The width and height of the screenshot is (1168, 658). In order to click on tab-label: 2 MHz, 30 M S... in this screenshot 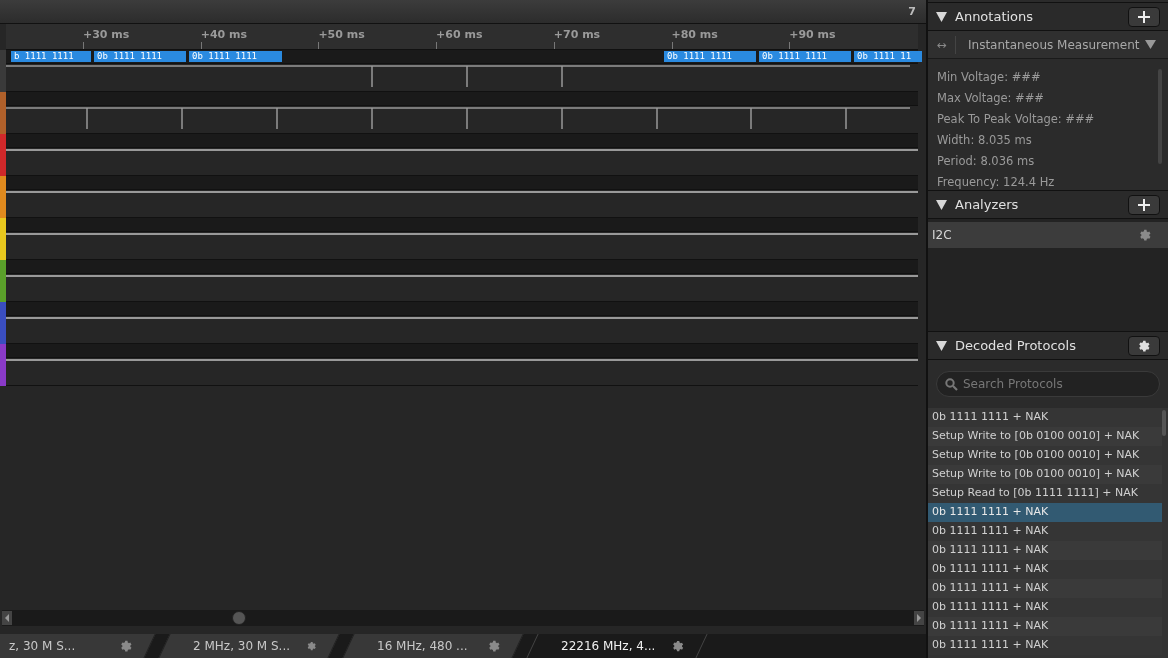, I will do `click(241, 646)`.